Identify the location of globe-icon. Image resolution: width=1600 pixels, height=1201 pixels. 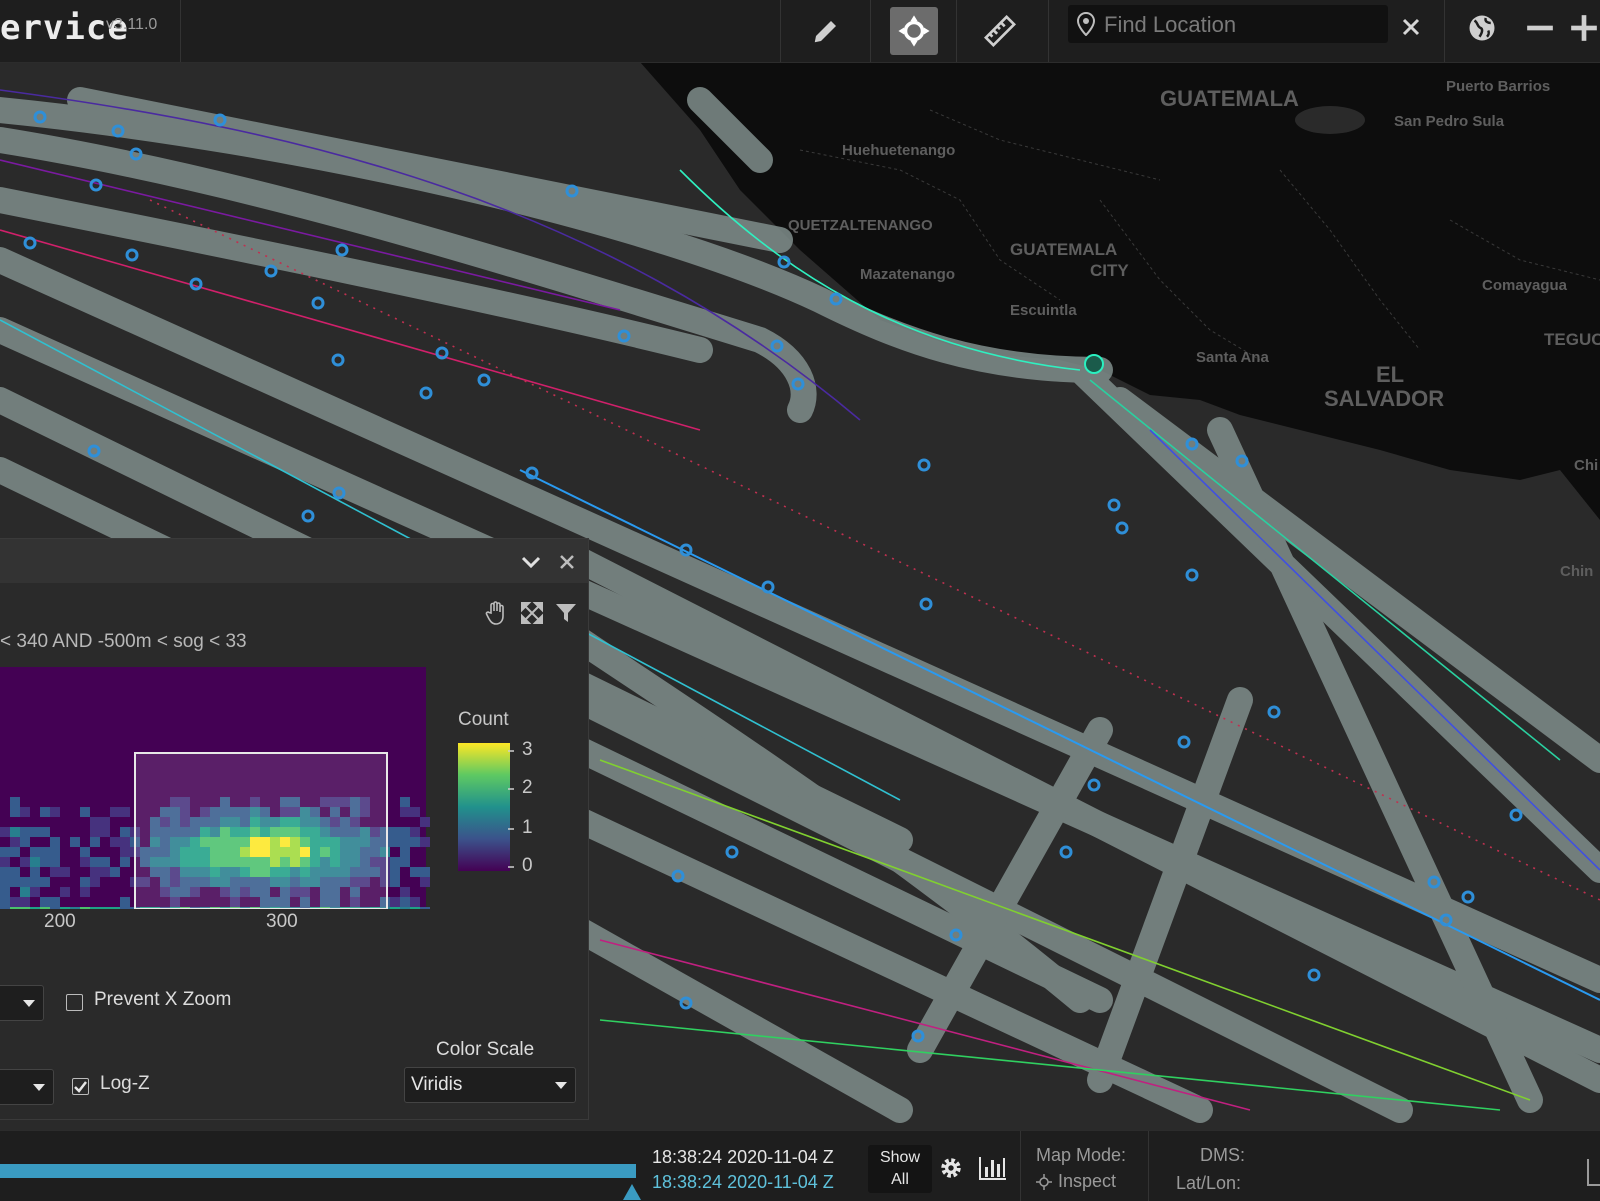
(1482, 28).